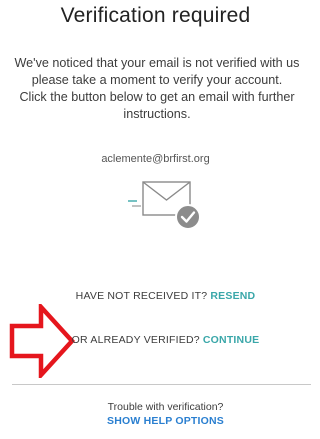 The height and width of the screenshot is (439, 320). What do you see at coordinates (231, 340) in the screenshot?
I see `continue-link: CONTINUE` at bounding box center [231, 340].